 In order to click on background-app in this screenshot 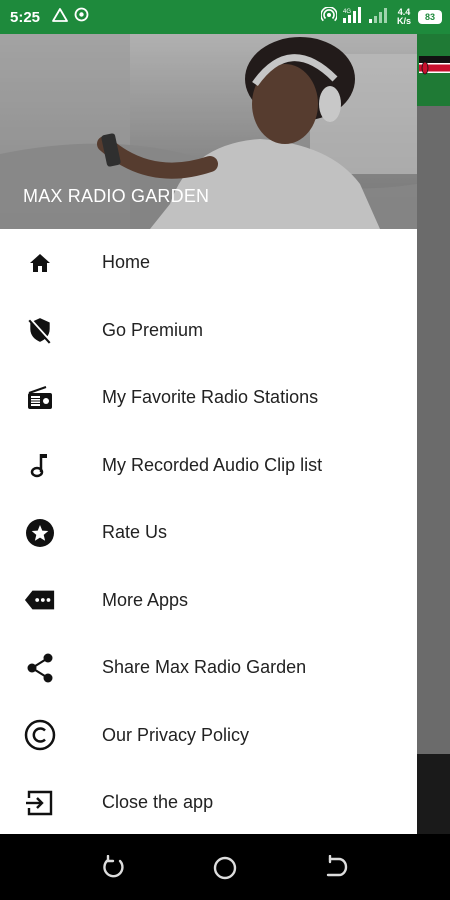, I will do `click(433, 434)`.